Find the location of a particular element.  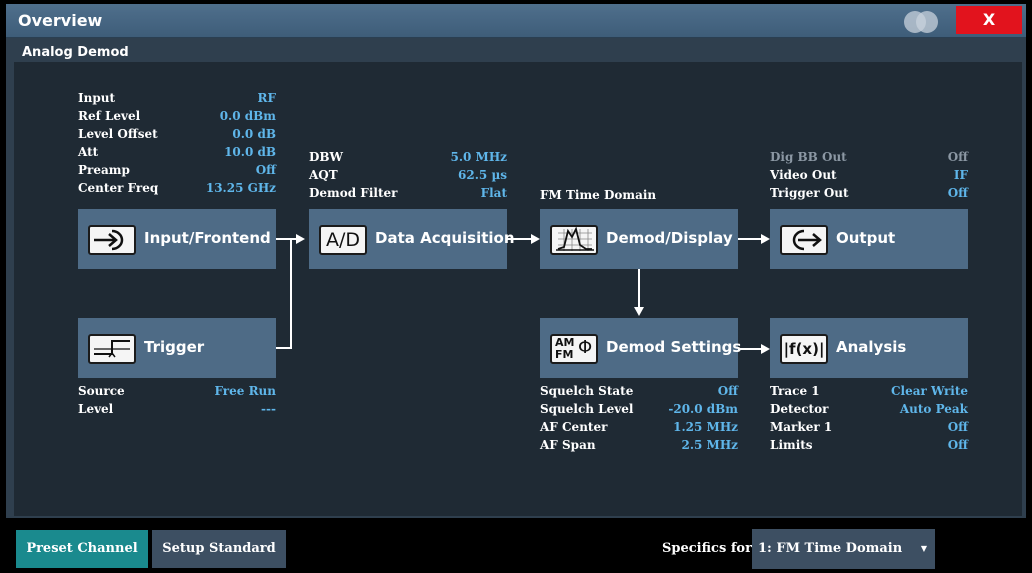

param-value: RF is located at coordinates (267, 98).